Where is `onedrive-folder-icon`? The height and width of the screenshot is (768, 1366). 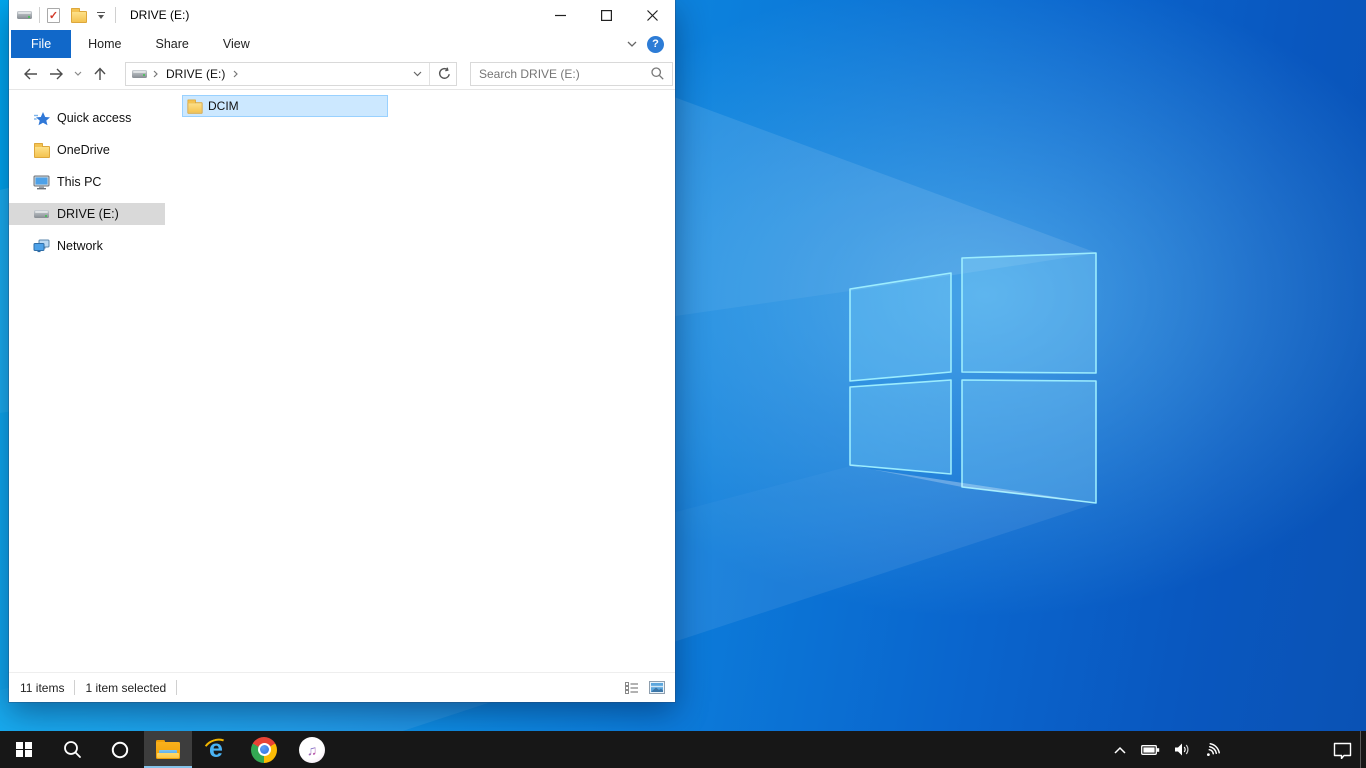 onedrive-folder-icon is located at coordinates (41, 150).